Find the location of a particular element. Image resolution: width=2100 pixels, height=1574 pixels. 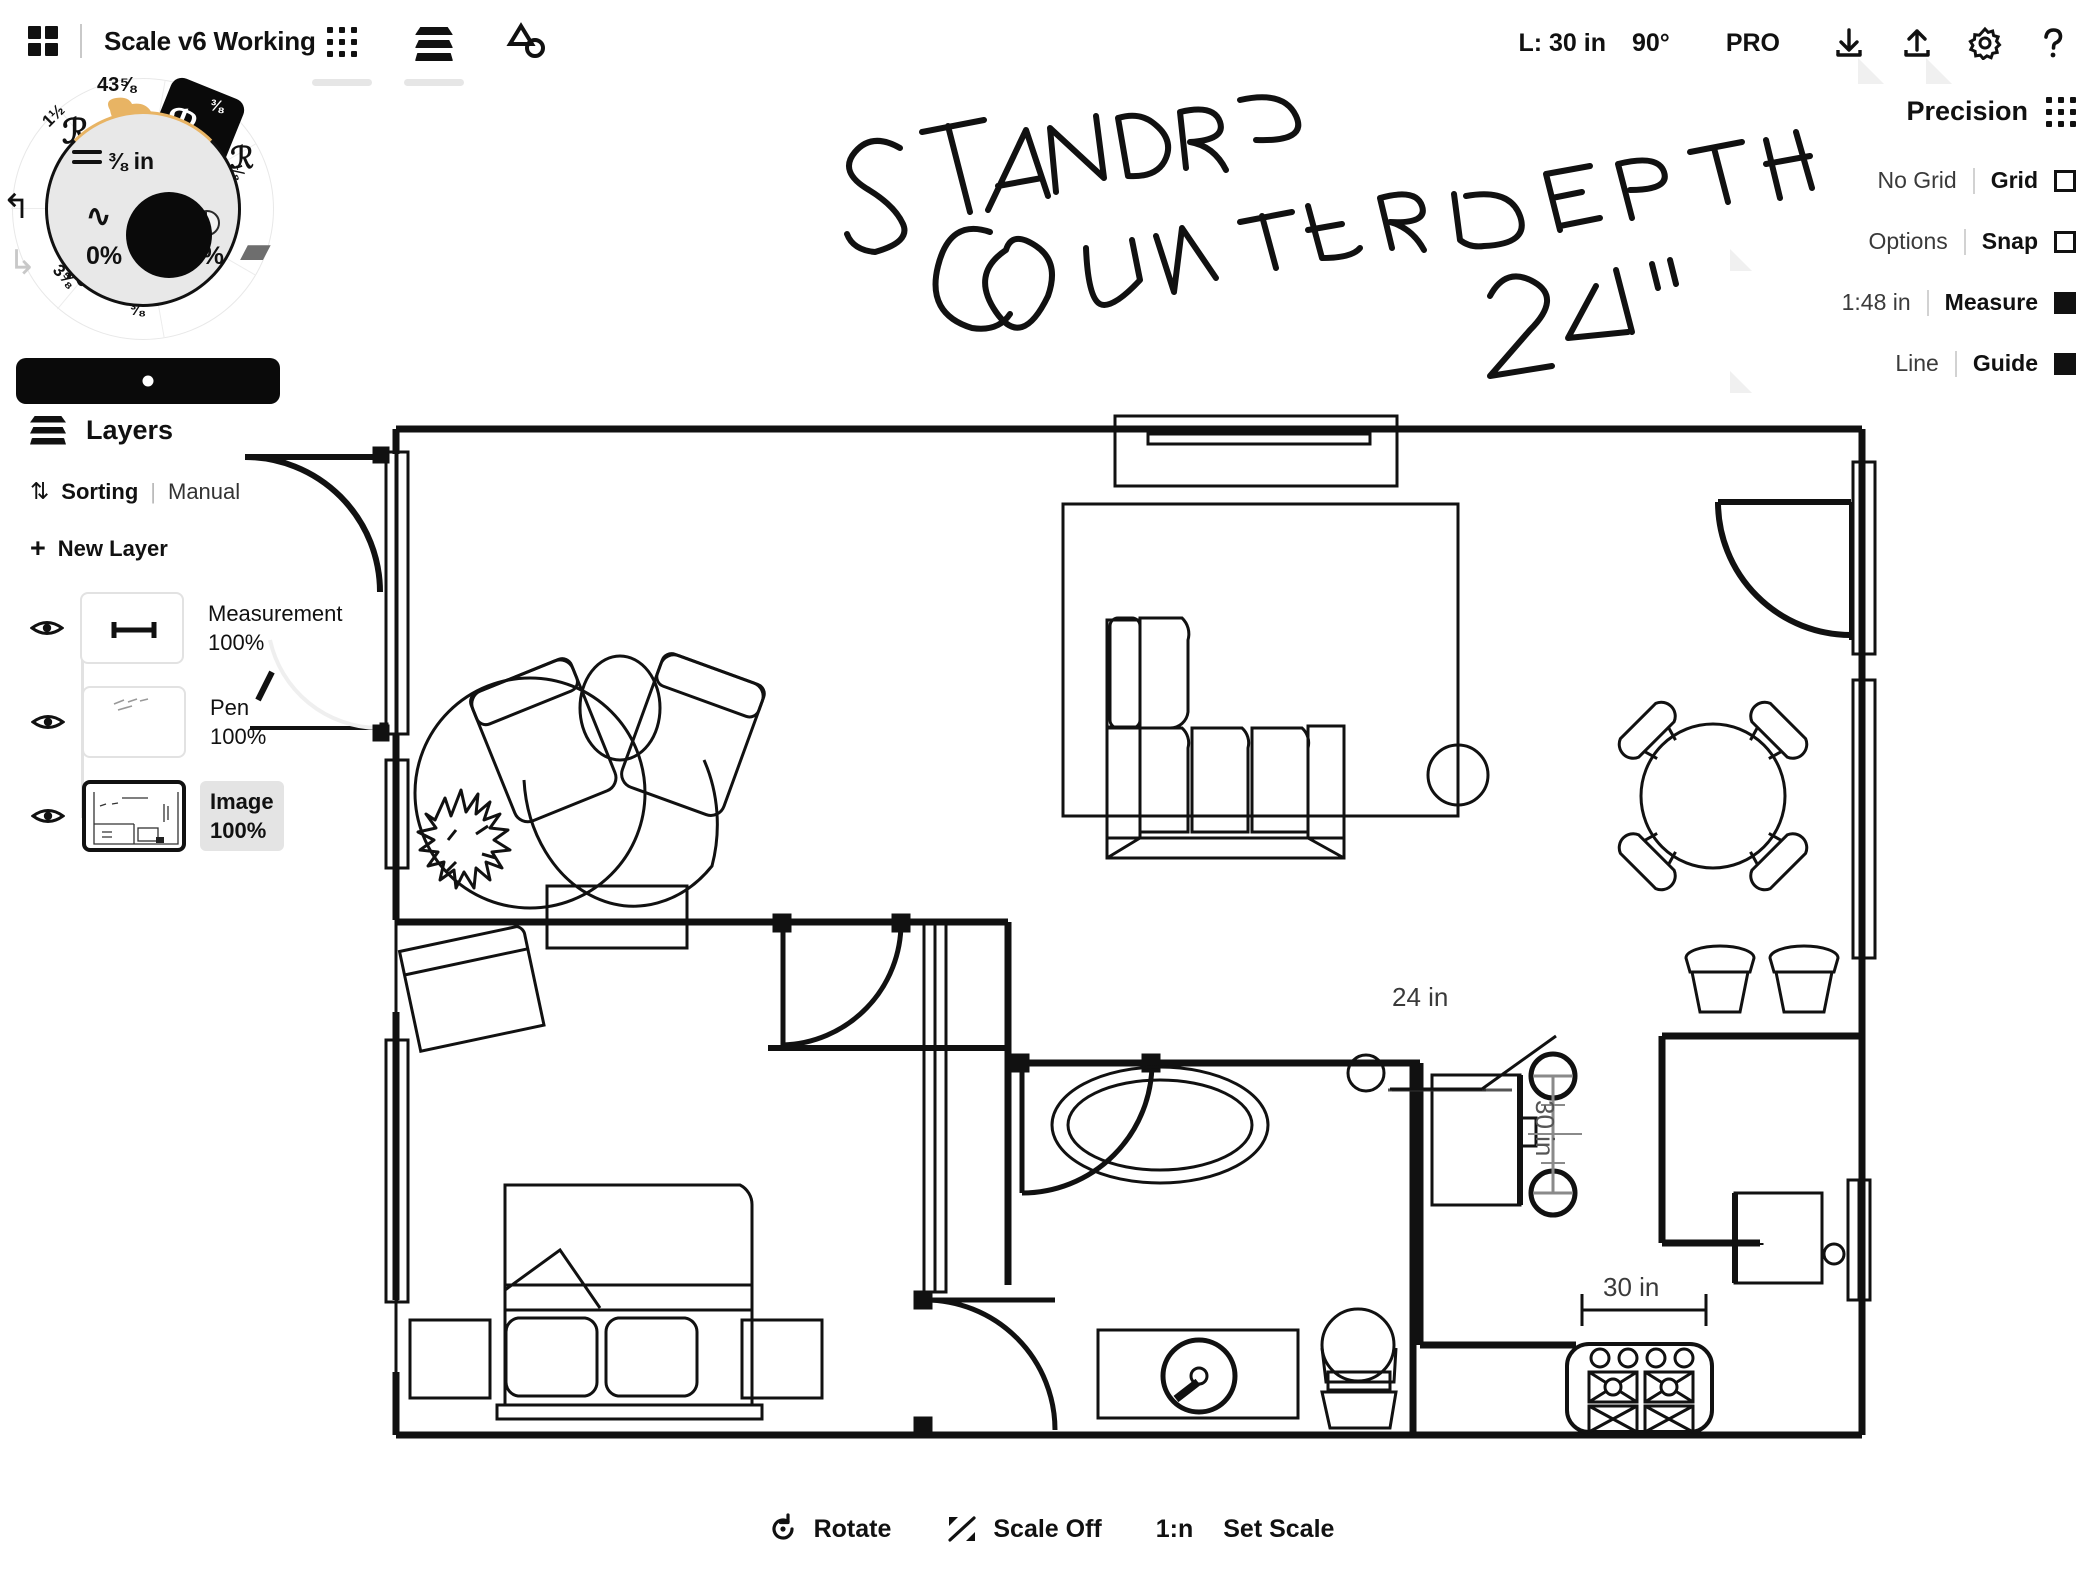

pressure-wave-icon: ∿ is located at coordinates (99, 216).